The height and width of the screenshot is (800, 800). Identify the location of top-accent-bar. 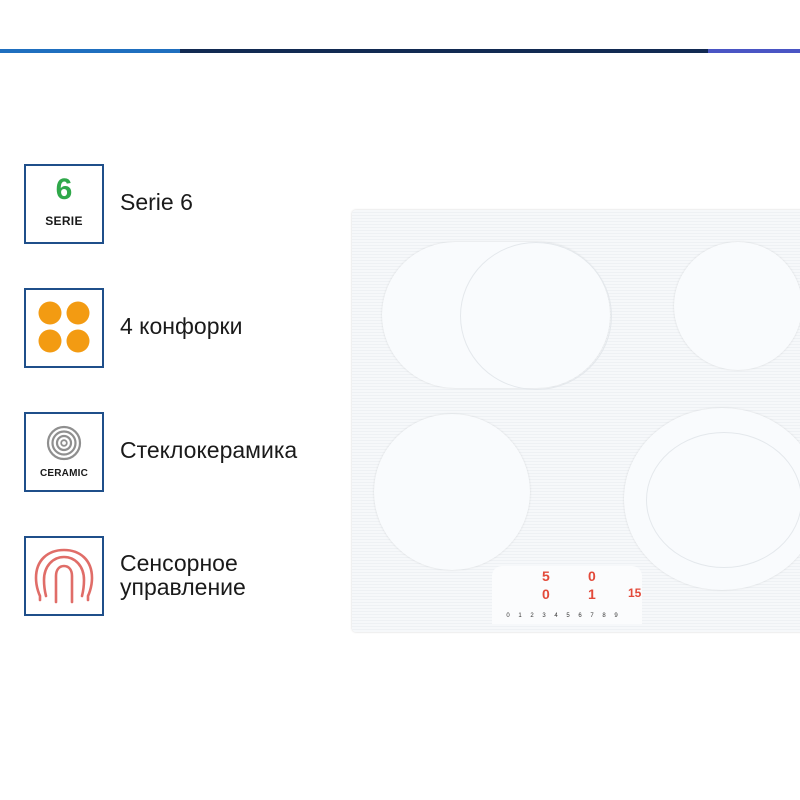
(400, 51).